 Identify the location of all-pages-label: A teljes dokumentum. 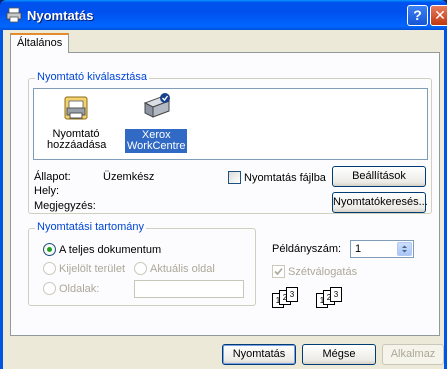
(110, 250).